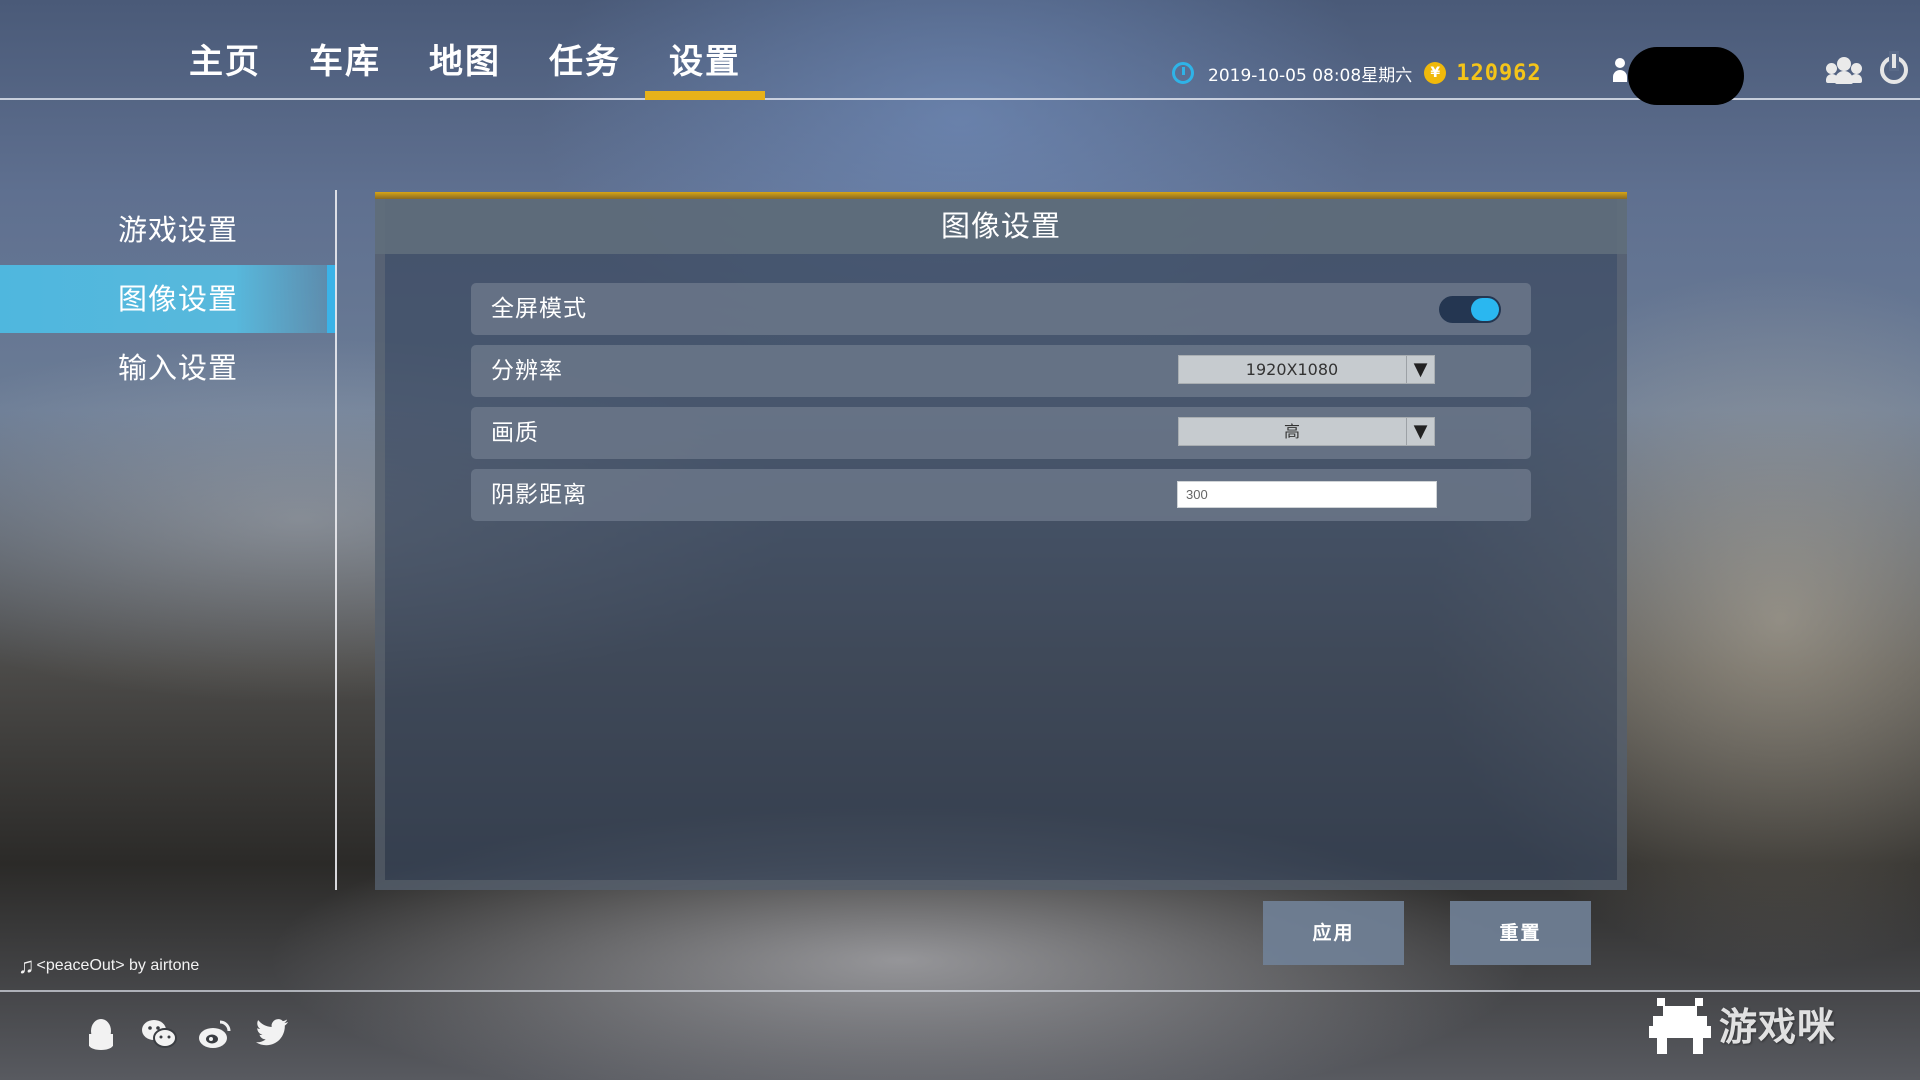 This screenshot has width=1920, height=1080. I want to click on setting-row-resolution: 分辨率 1920X1080 ▼, so click(1001, 371).